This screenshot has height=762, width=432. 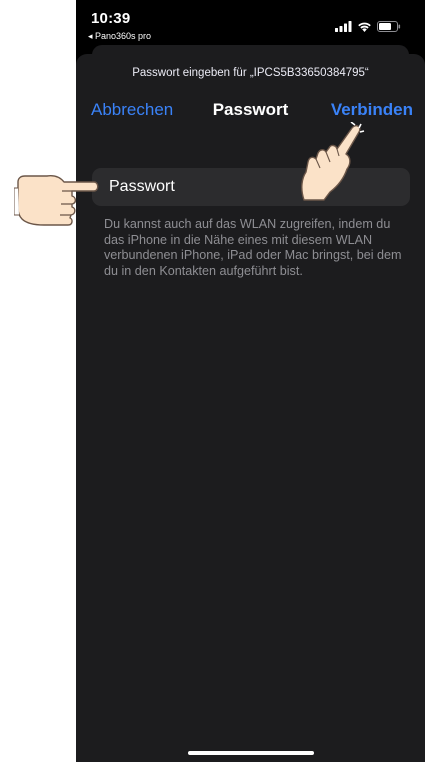 I want to click on cellular-signal-icon, so click(x=343, y=26).